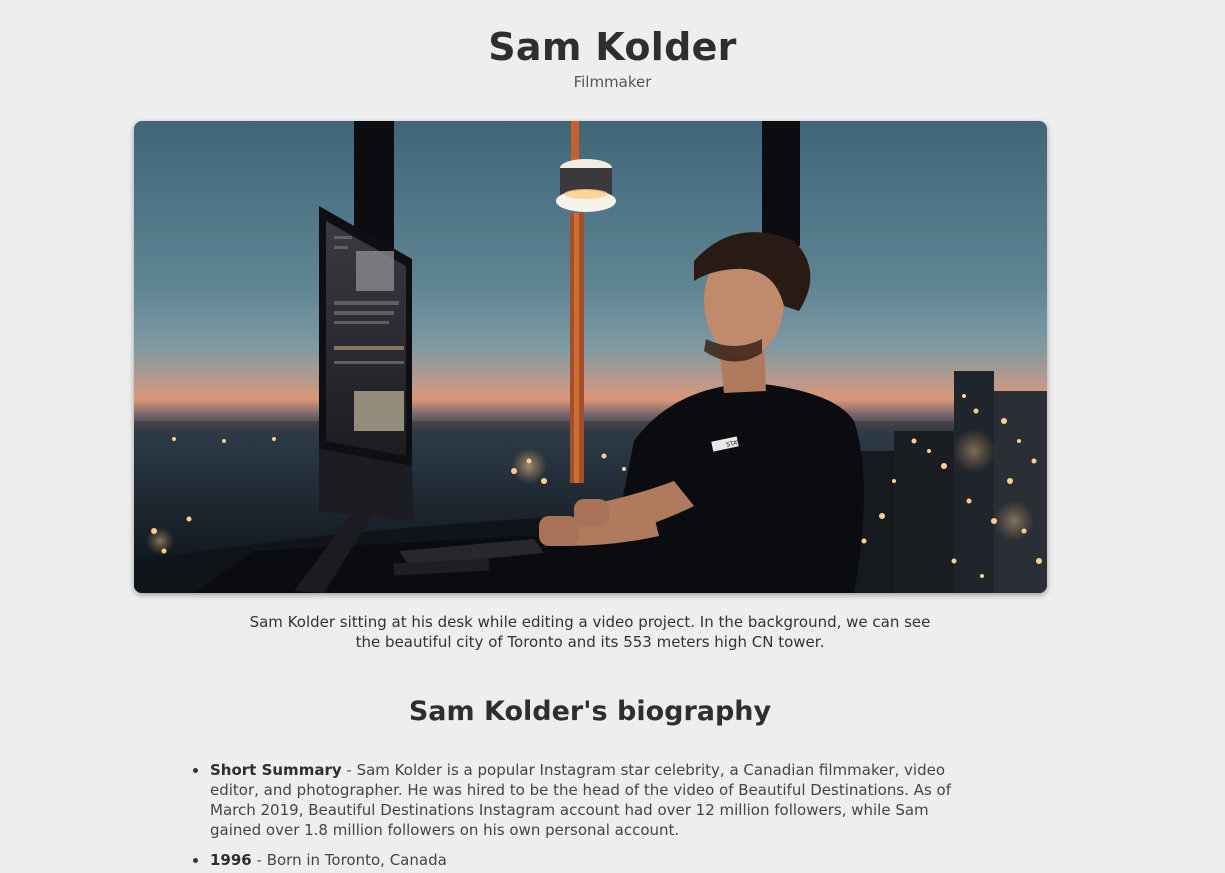  I want to click on page-title: Sam Kolder, so click(612, 47).